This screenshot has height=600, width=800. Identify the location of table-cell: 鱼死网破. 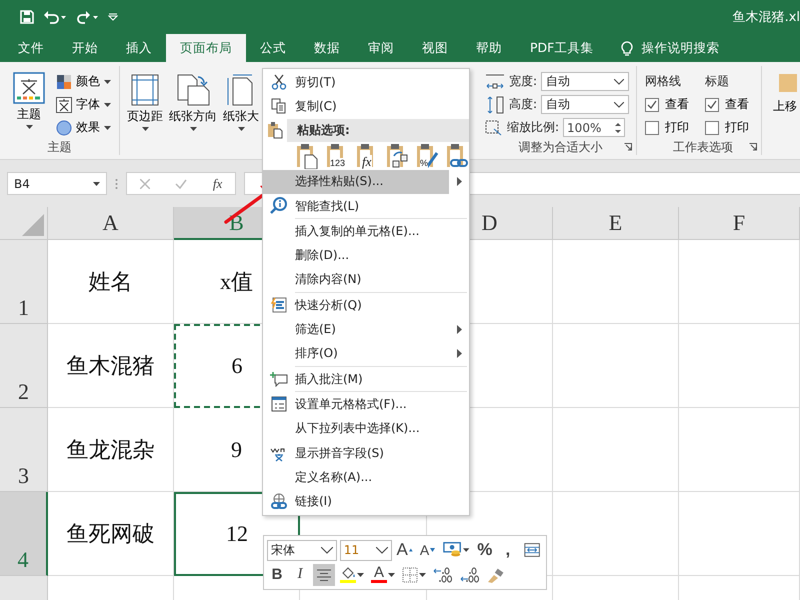
(111, 534).